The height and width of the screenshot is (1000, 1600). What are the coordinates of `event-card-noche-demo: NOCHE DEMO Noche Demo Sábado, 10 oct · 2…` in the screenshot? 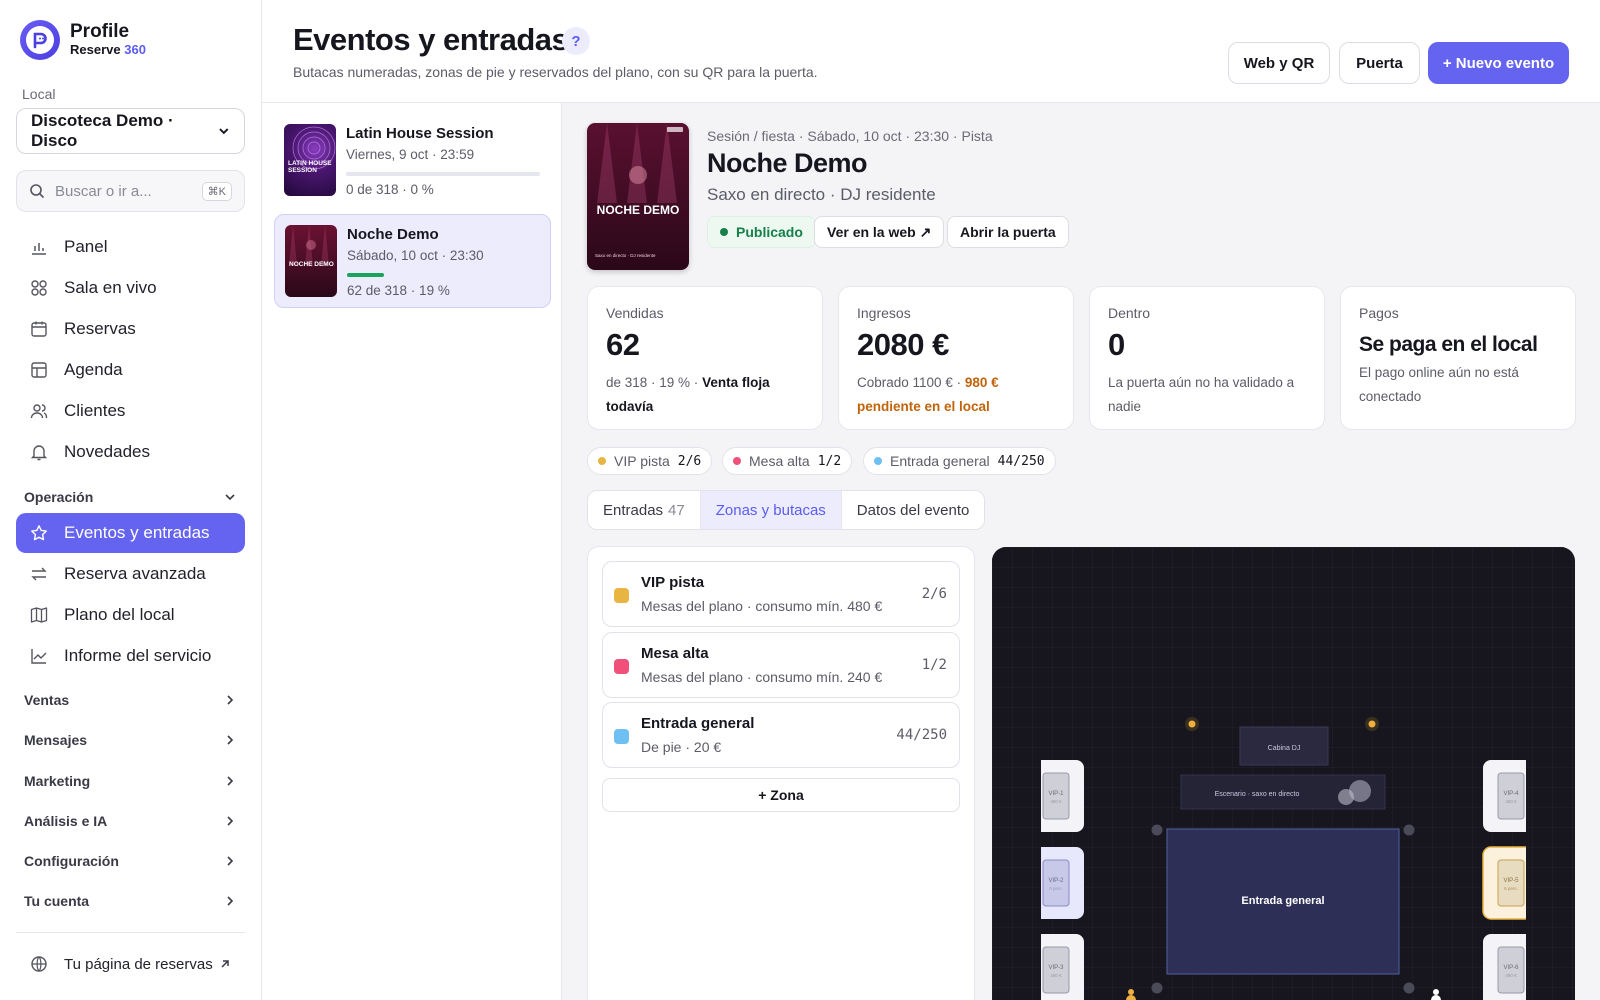 It's located at (412, 261).